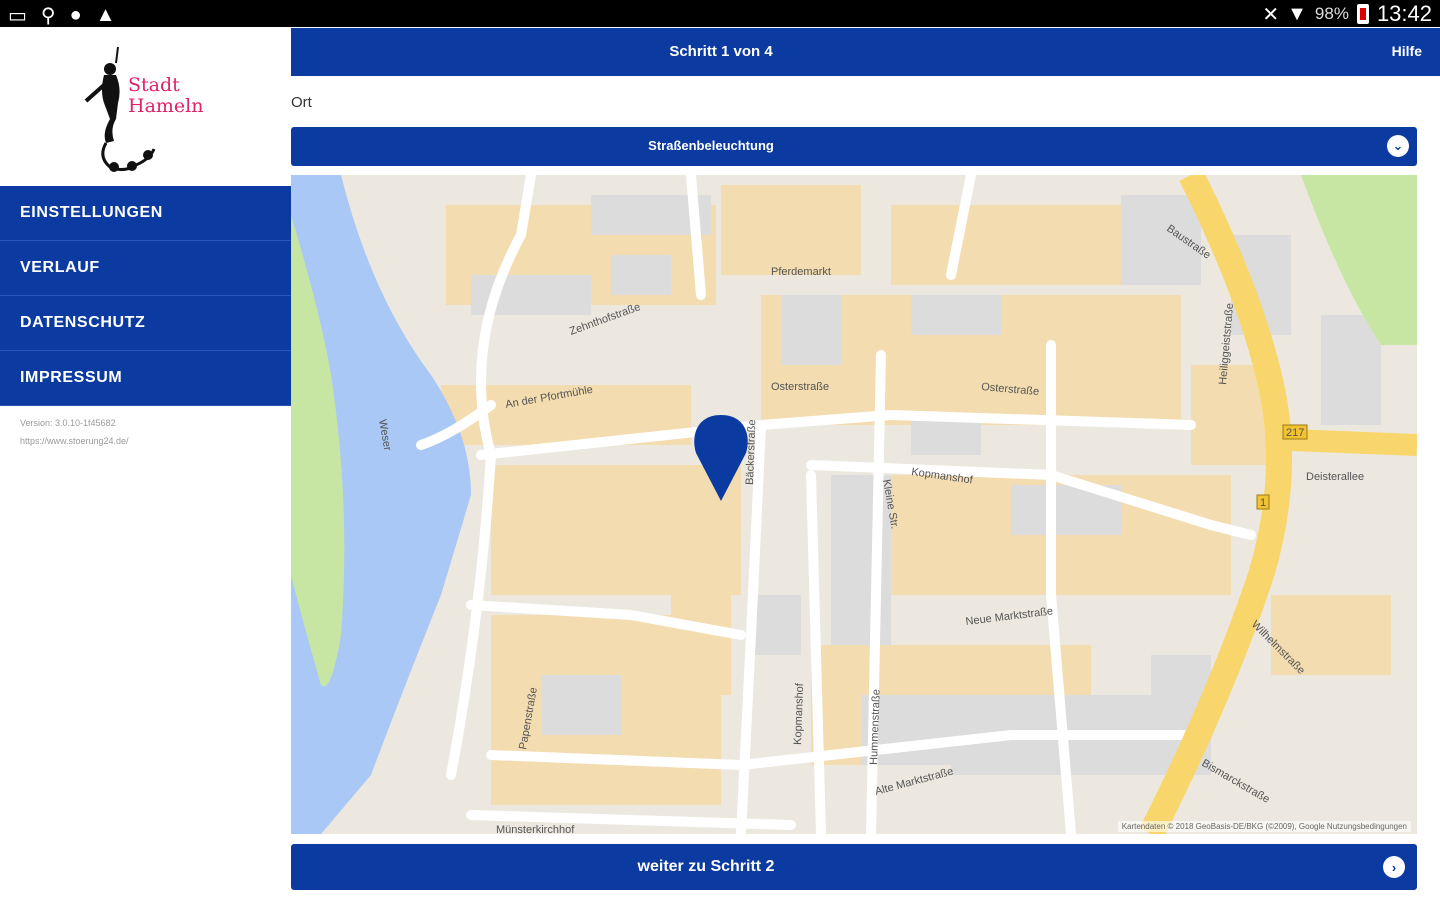 This screenshot has height=900, width=1440. What do you see at coordinates (1398, 146) in the screenshot?
I see `chevron-down-icon: ⌄` at bounding box center [1398, 146].